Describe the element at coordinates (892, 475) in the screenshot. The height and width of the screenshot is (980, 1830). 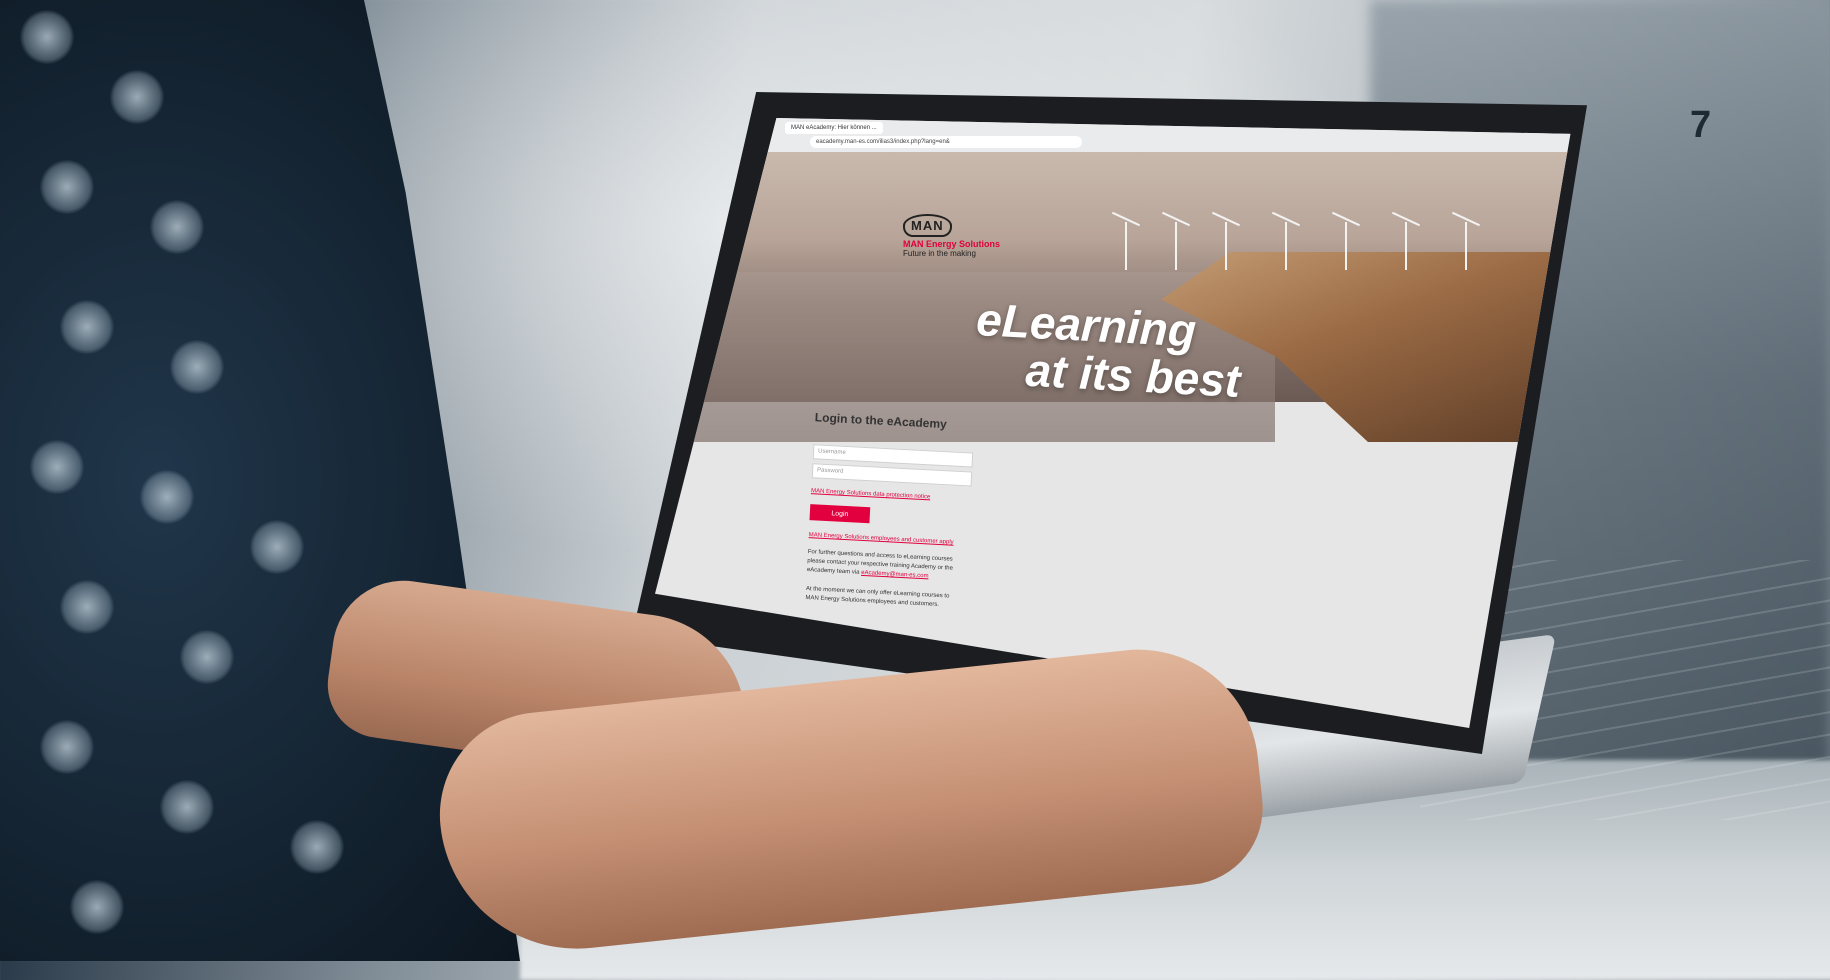
I see `password-input: Password` at that location.